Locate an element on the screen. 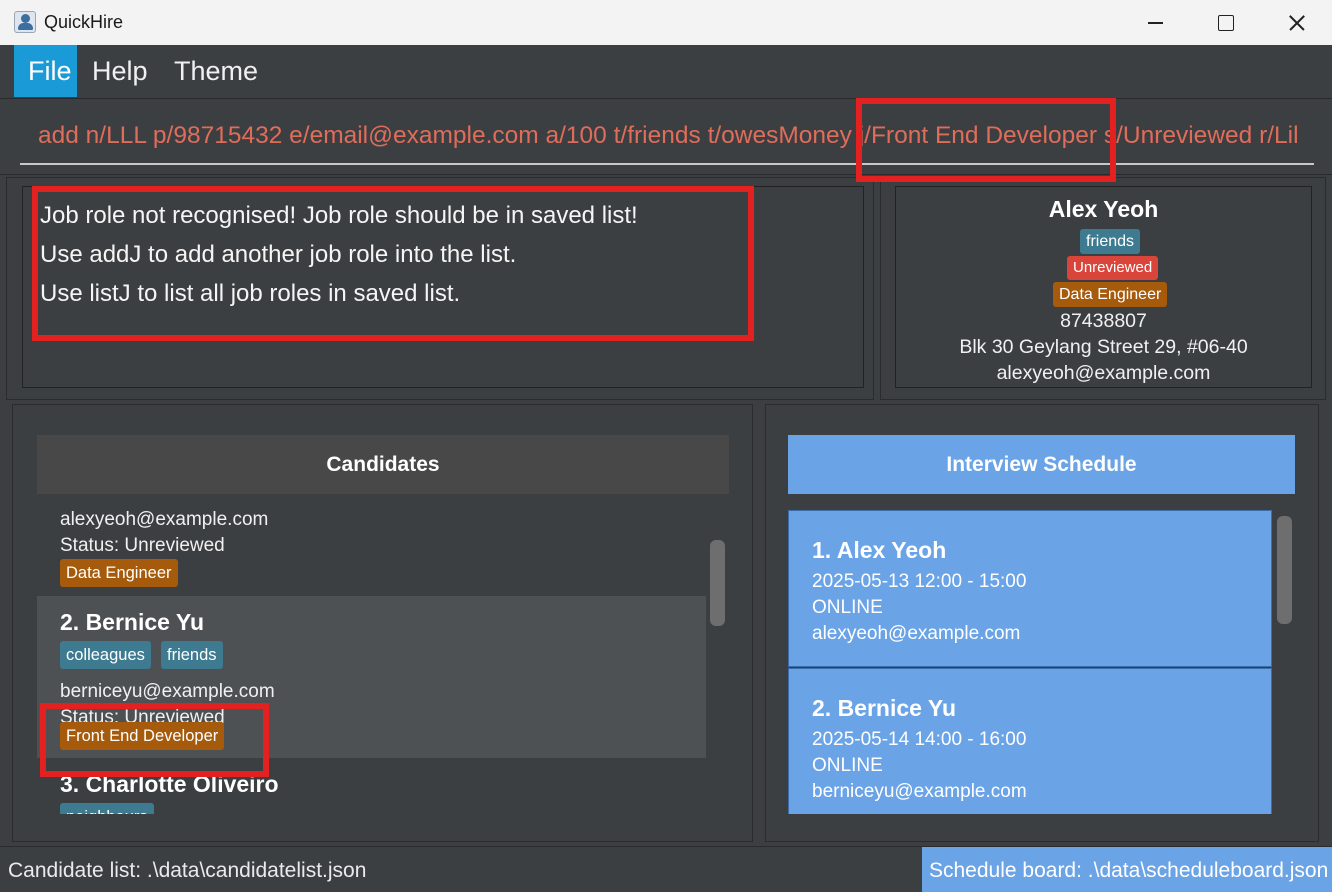 This screenshot has width=1332, height=892. detail-status-badge: Unreviewed is located at coordinates (1113, 268).